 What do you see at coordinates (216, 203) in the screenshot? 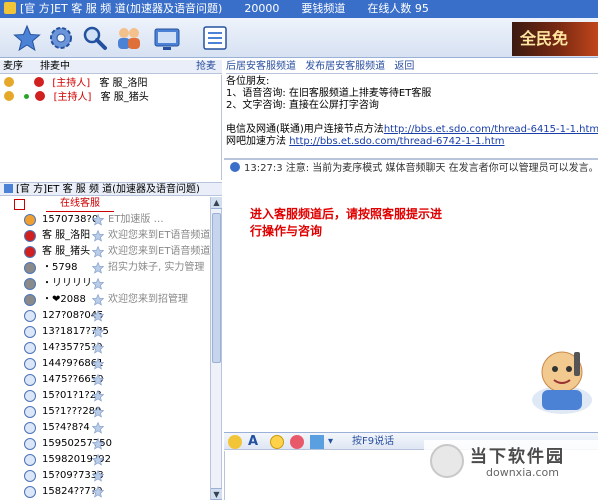
I see `scroll-up-icon: ▲` at bounding box center [216, 203].